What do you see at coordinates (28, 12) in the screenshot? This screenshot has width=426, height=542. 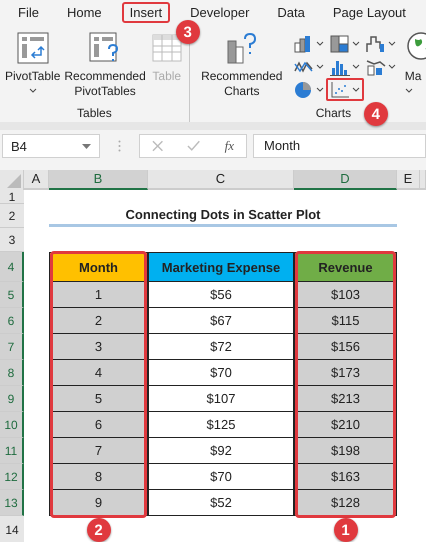 I see `menu-tab: File` at bounding box center [28, 12].